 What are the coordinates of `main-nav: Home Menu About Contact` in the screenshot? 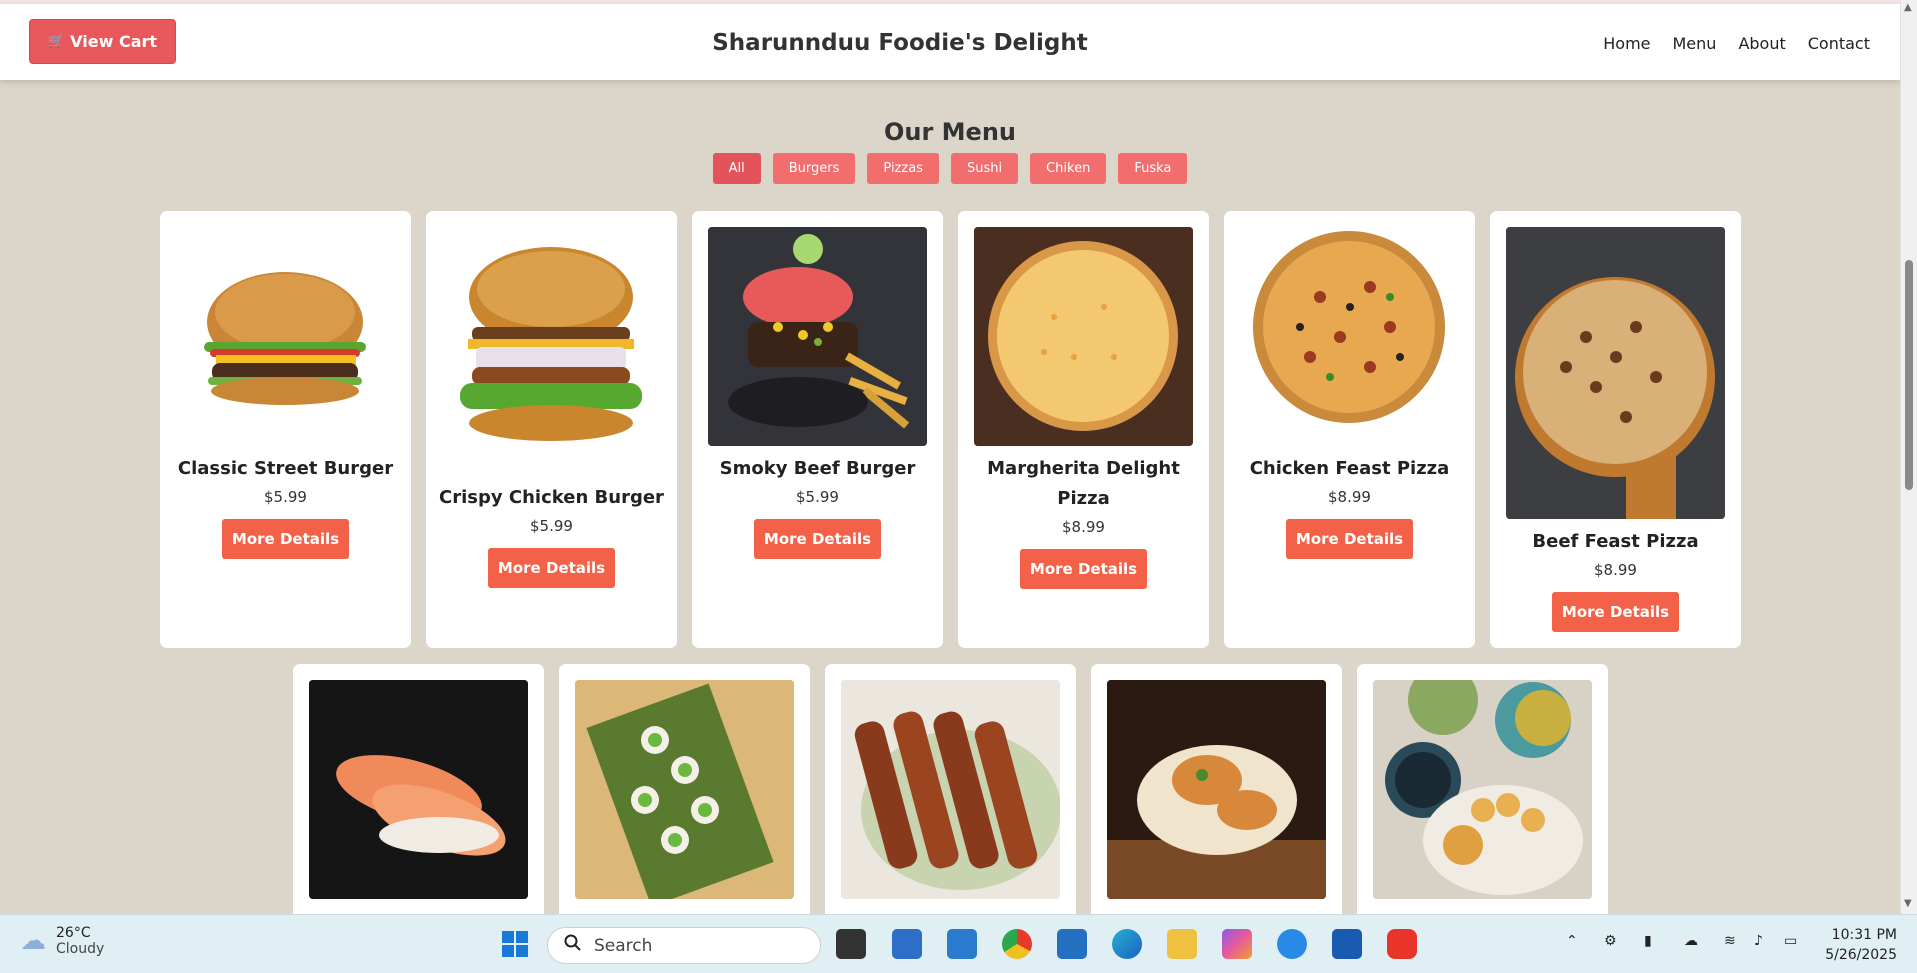 It's located at (1736, 43).